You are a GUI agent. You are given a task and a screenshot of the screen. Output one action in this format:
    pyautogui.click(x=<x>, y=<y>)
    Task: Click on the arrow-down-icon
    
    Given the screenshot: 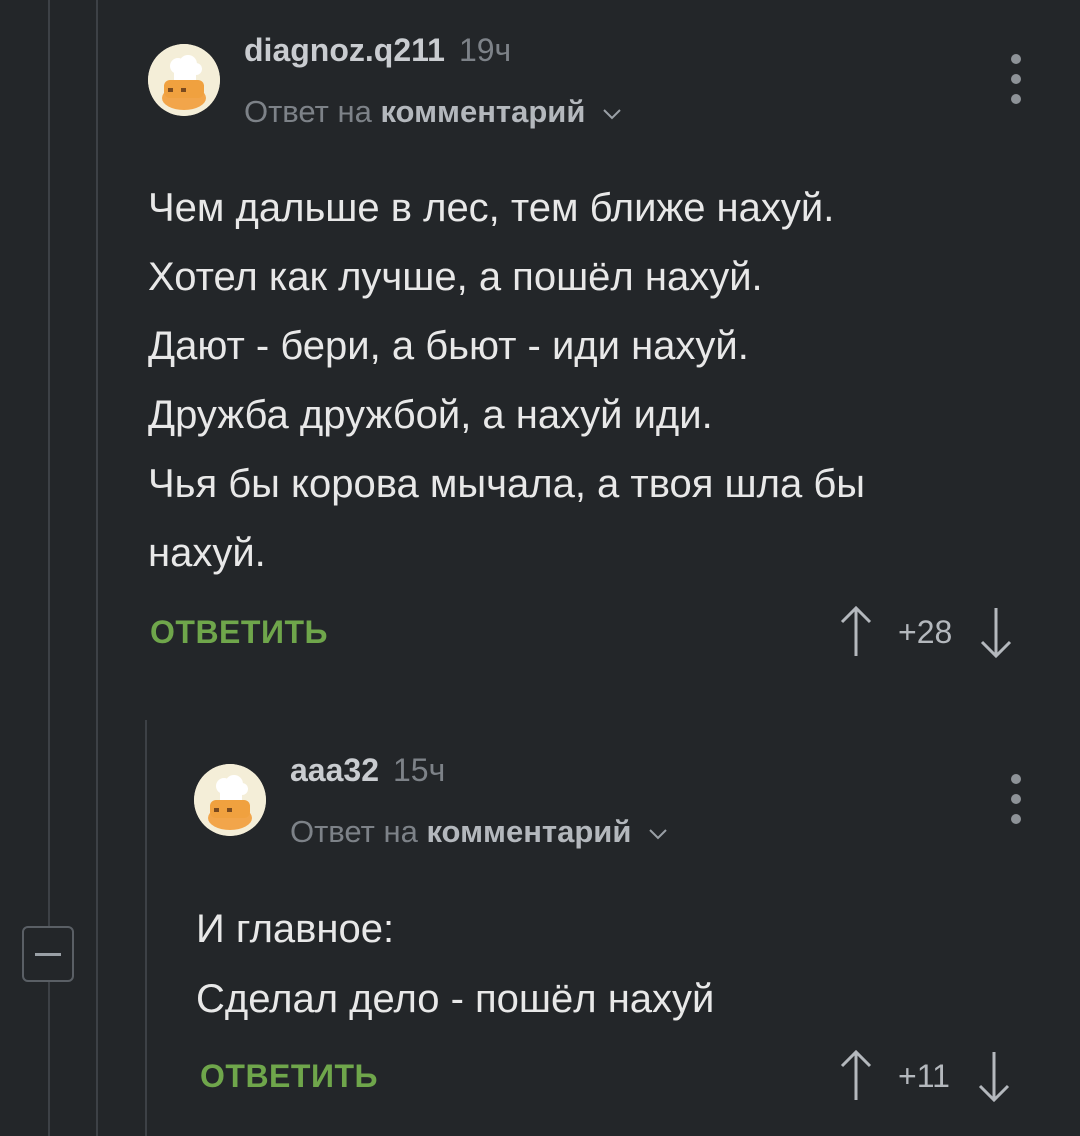 What is the action you would take?
    pyautogui.click(x=994, y=1076)
    